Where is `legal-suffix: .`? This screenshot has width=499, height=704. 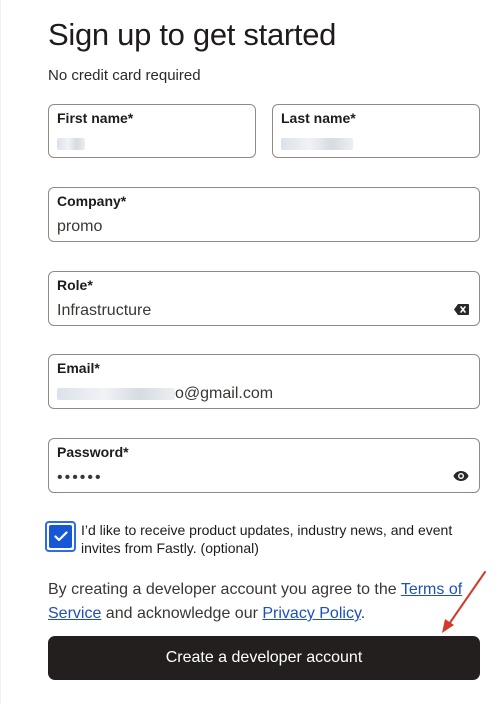
legal-suffix: . is located at coordinates (363, 613).